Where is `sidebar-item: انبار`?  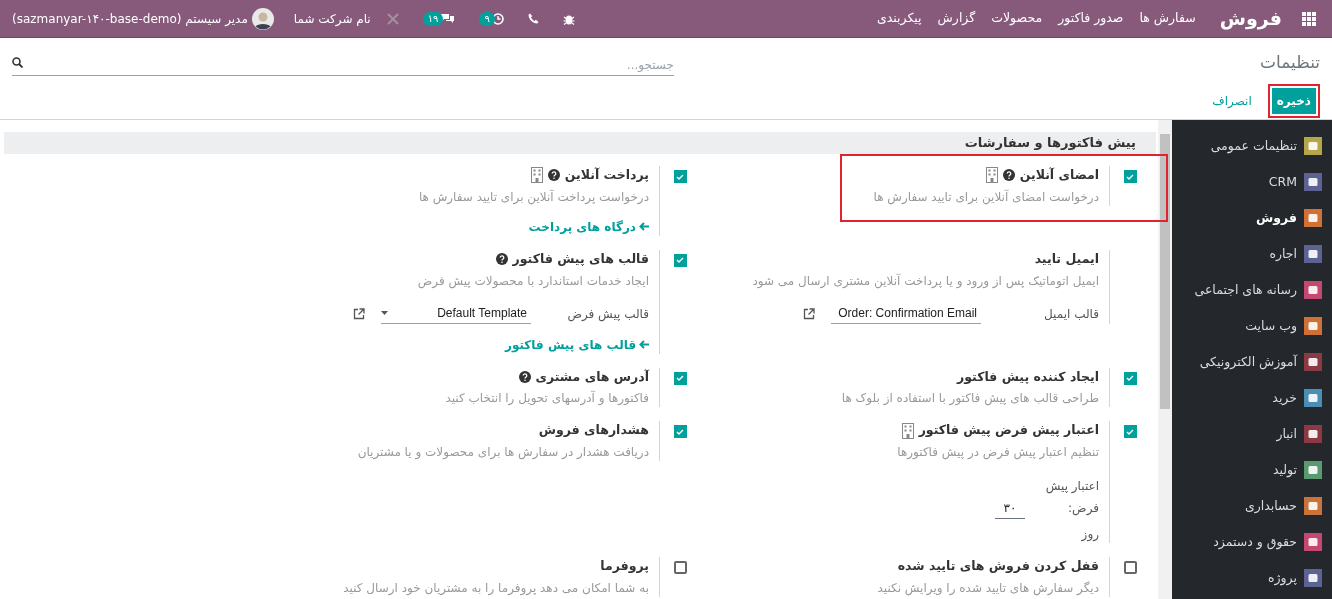
sidebar-item: انبار is located at coordinates (1252, 434).